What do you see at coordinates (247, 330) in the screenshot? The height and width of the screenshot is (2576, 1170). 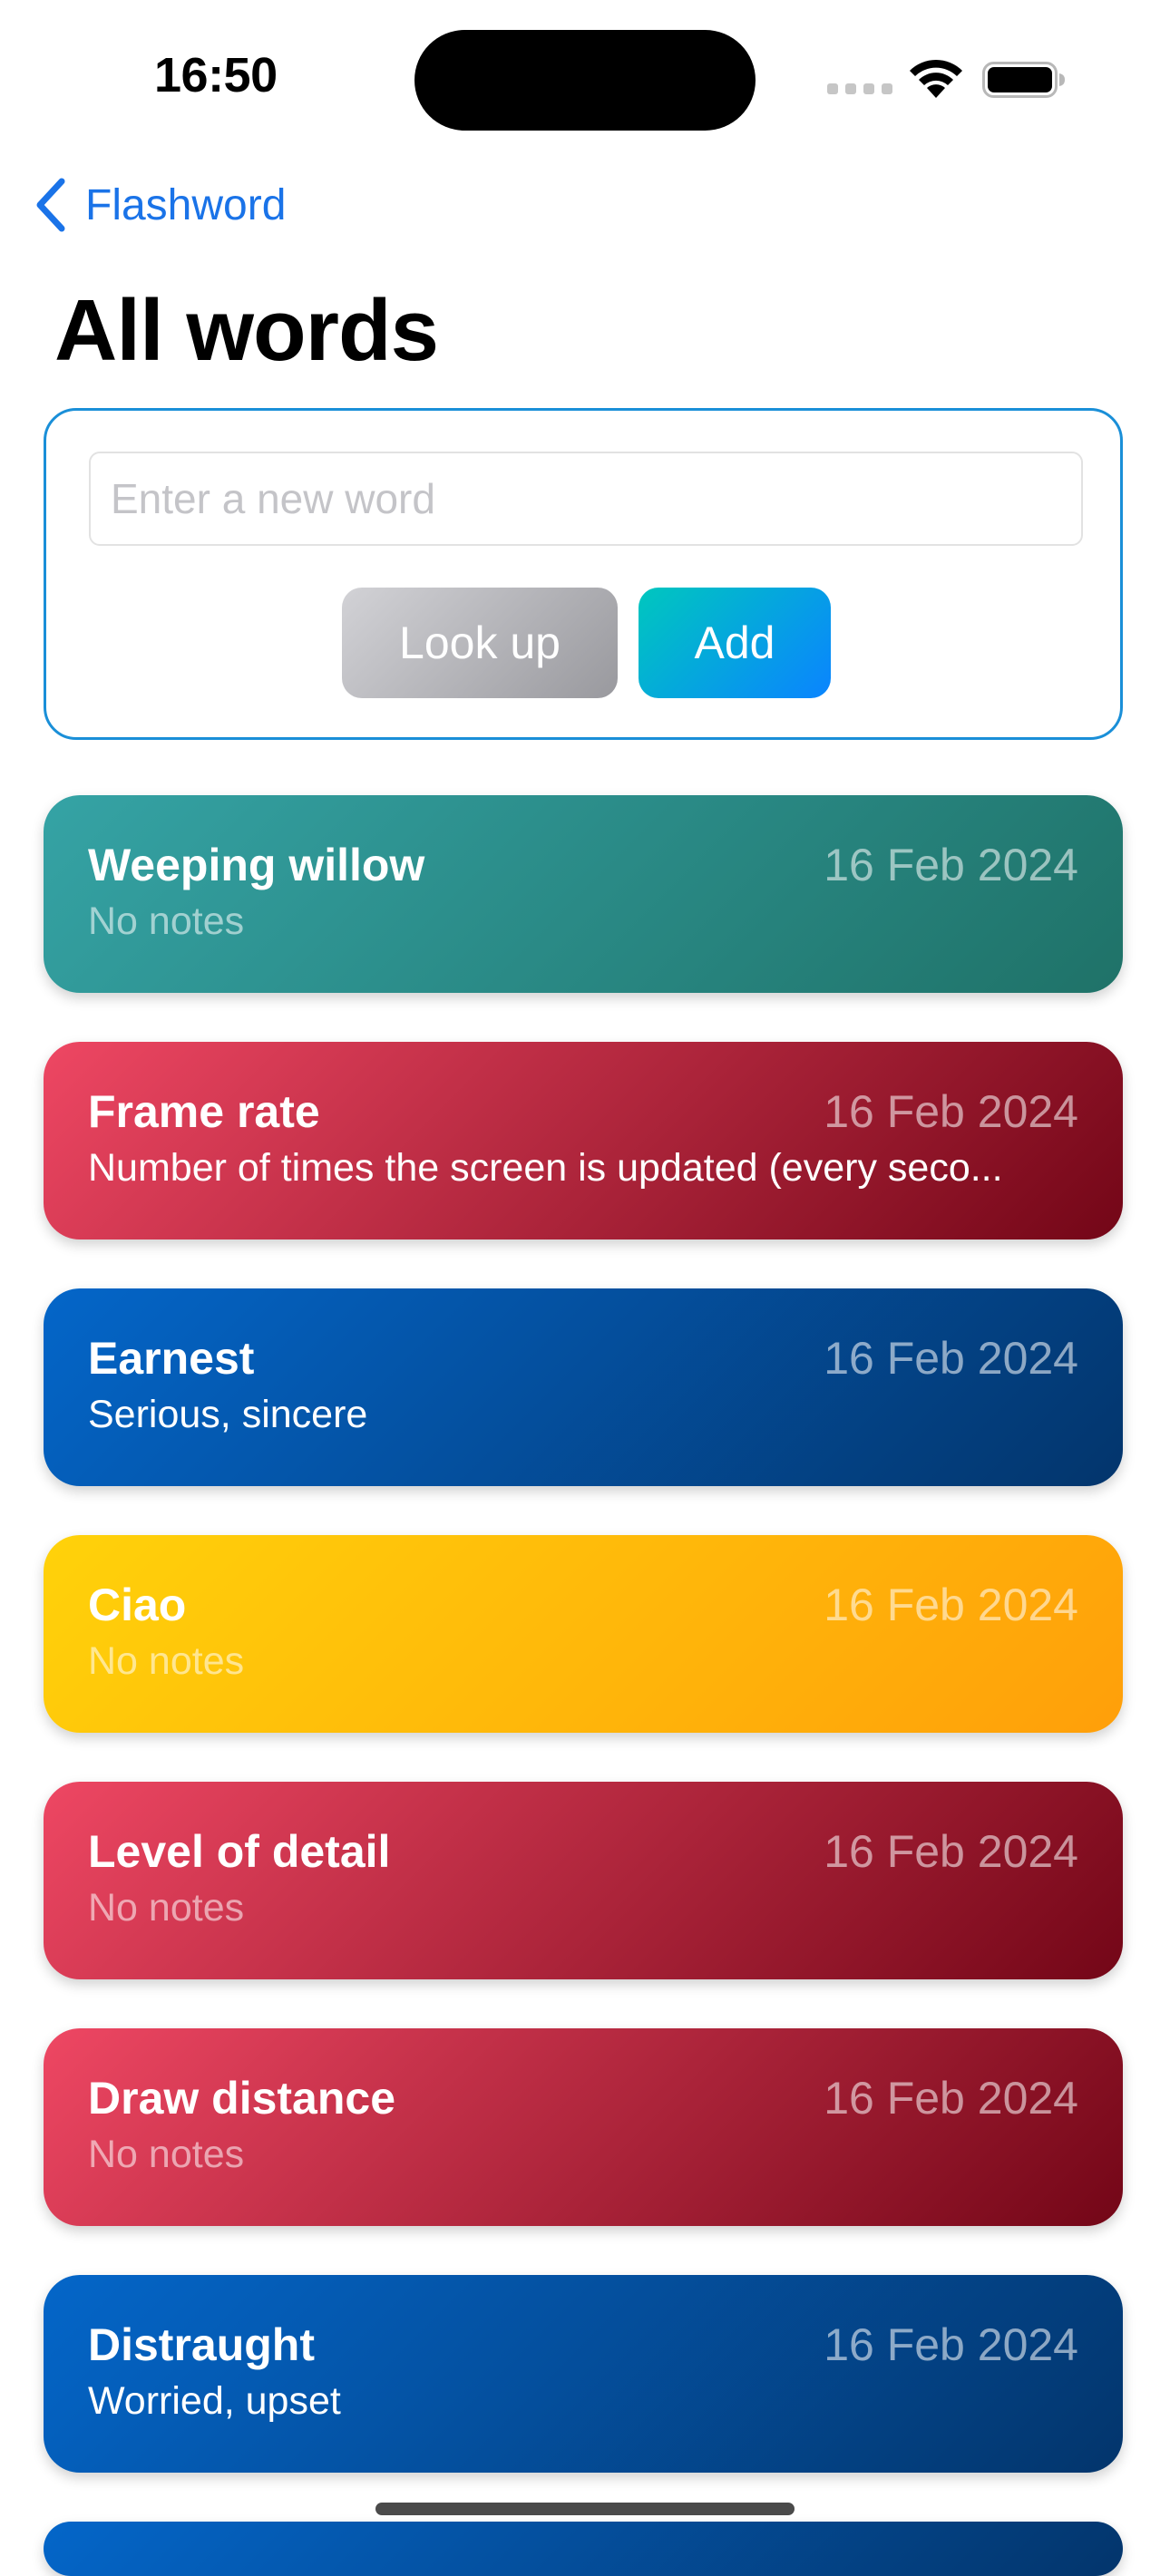 I see `page-title: All words` at bounding box center [247, 330].